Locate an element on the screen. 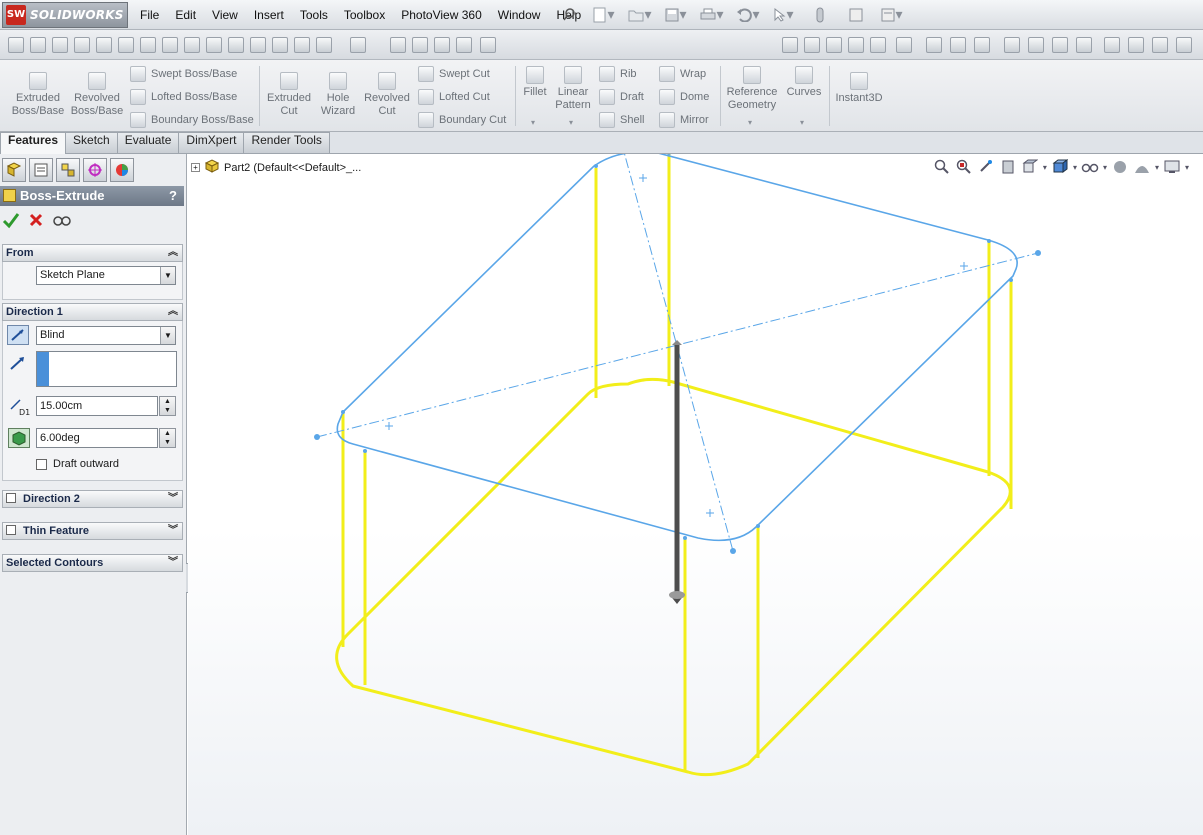  hide-show-icon is located at coordinates (856, 45).